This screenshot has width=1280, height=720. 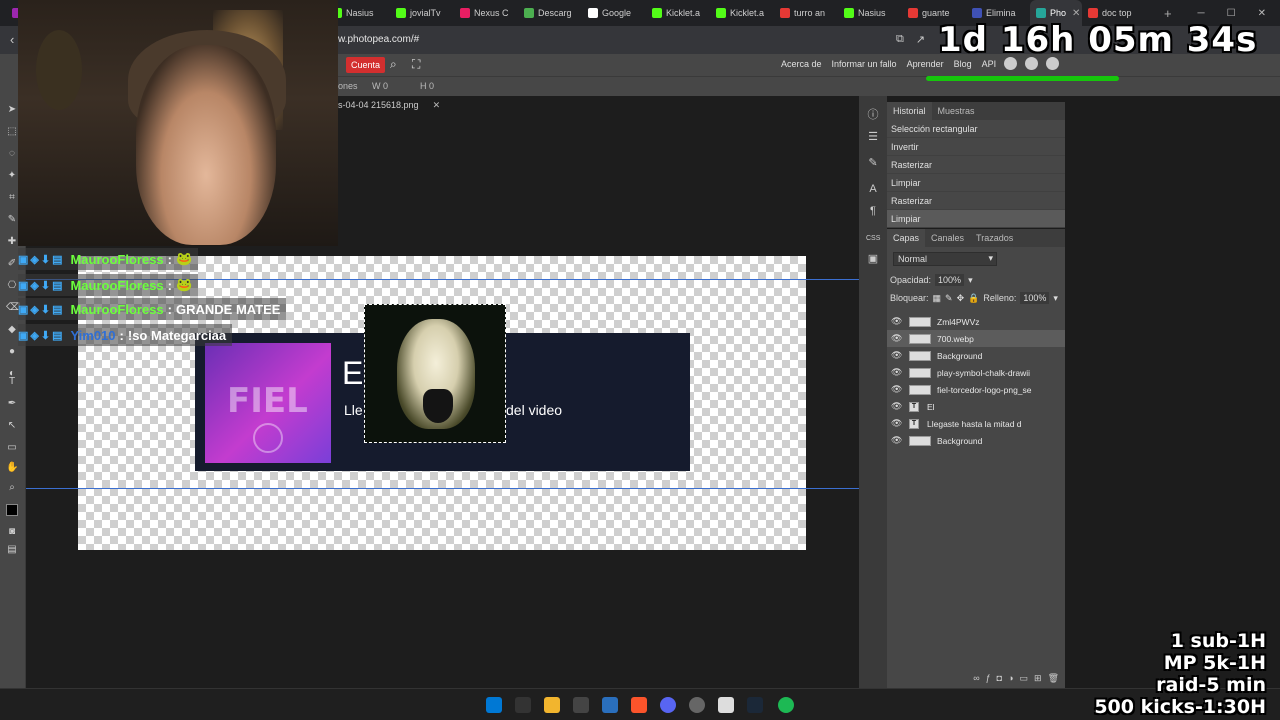 I want to click on back-arrow-icon: ‹, so click(x=12, y=39).